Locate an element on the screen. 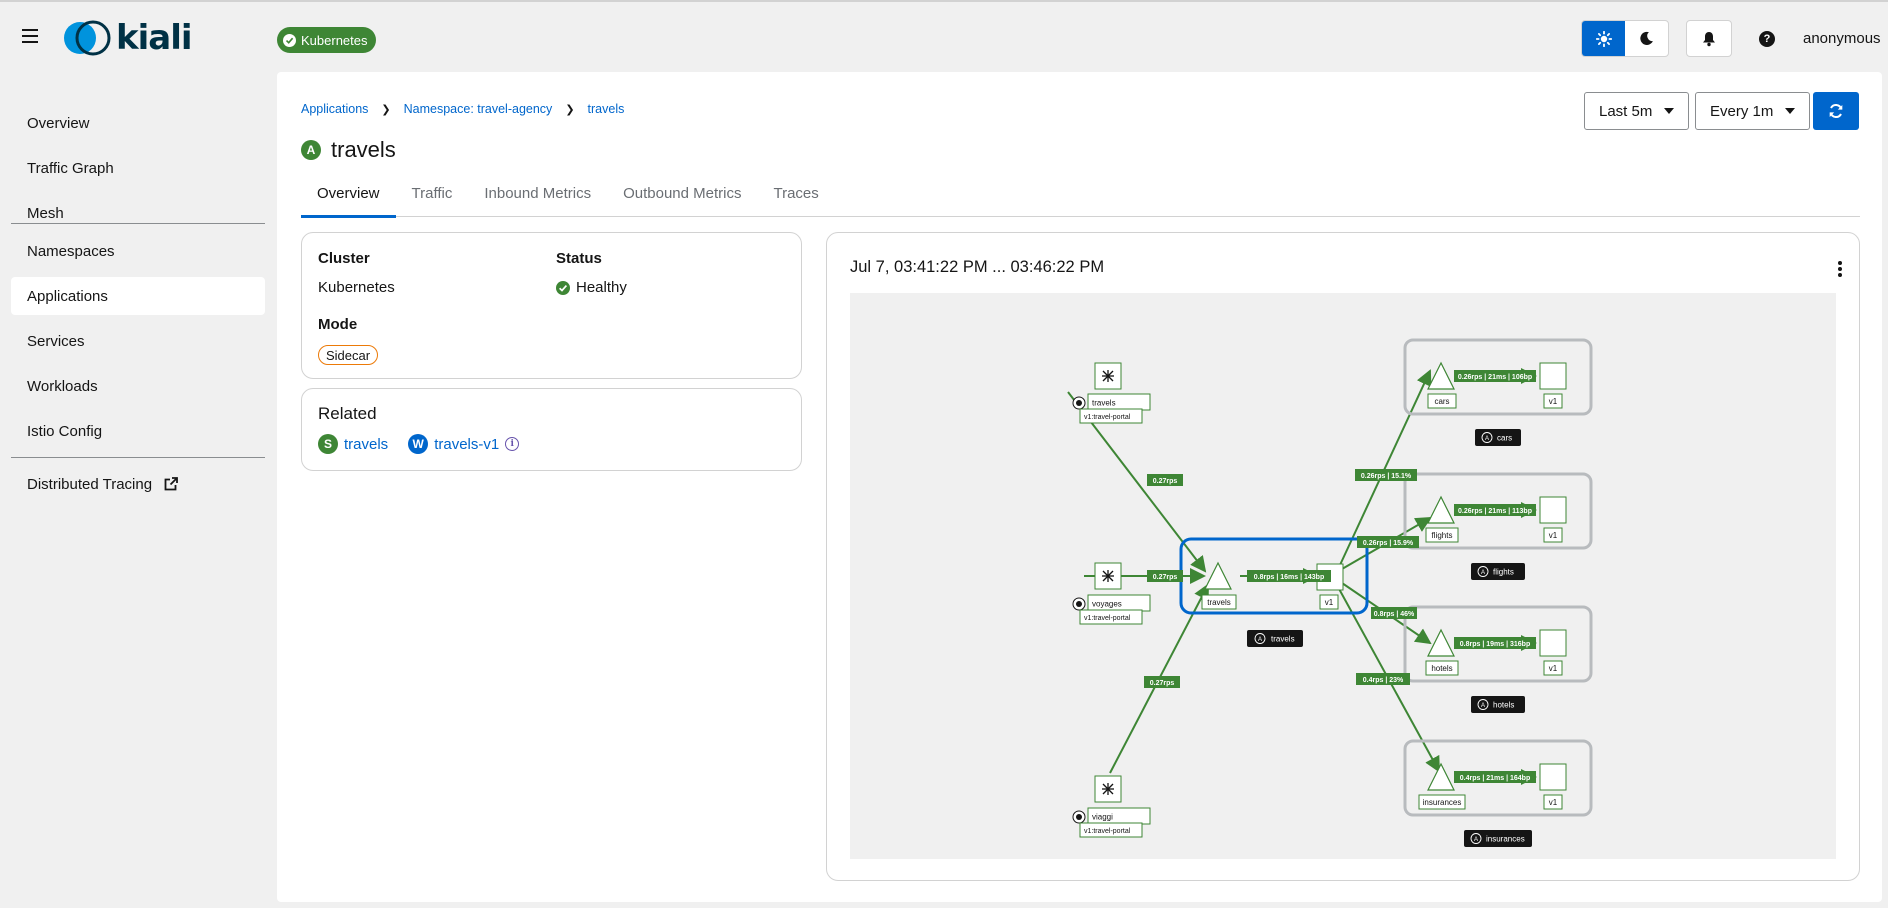  sidebar-item-overview: Overview is located at coordinates (138, 123).